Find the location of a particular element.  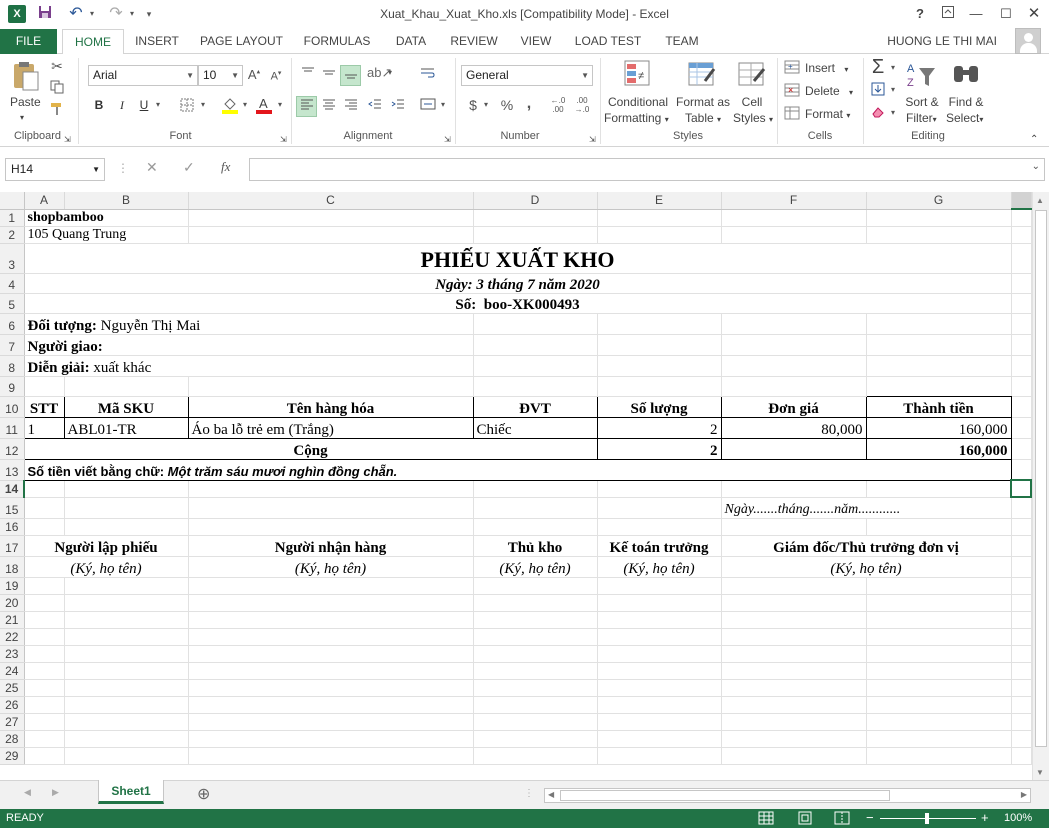

zoom-level: 100% is located at coordinates (1018, 818).